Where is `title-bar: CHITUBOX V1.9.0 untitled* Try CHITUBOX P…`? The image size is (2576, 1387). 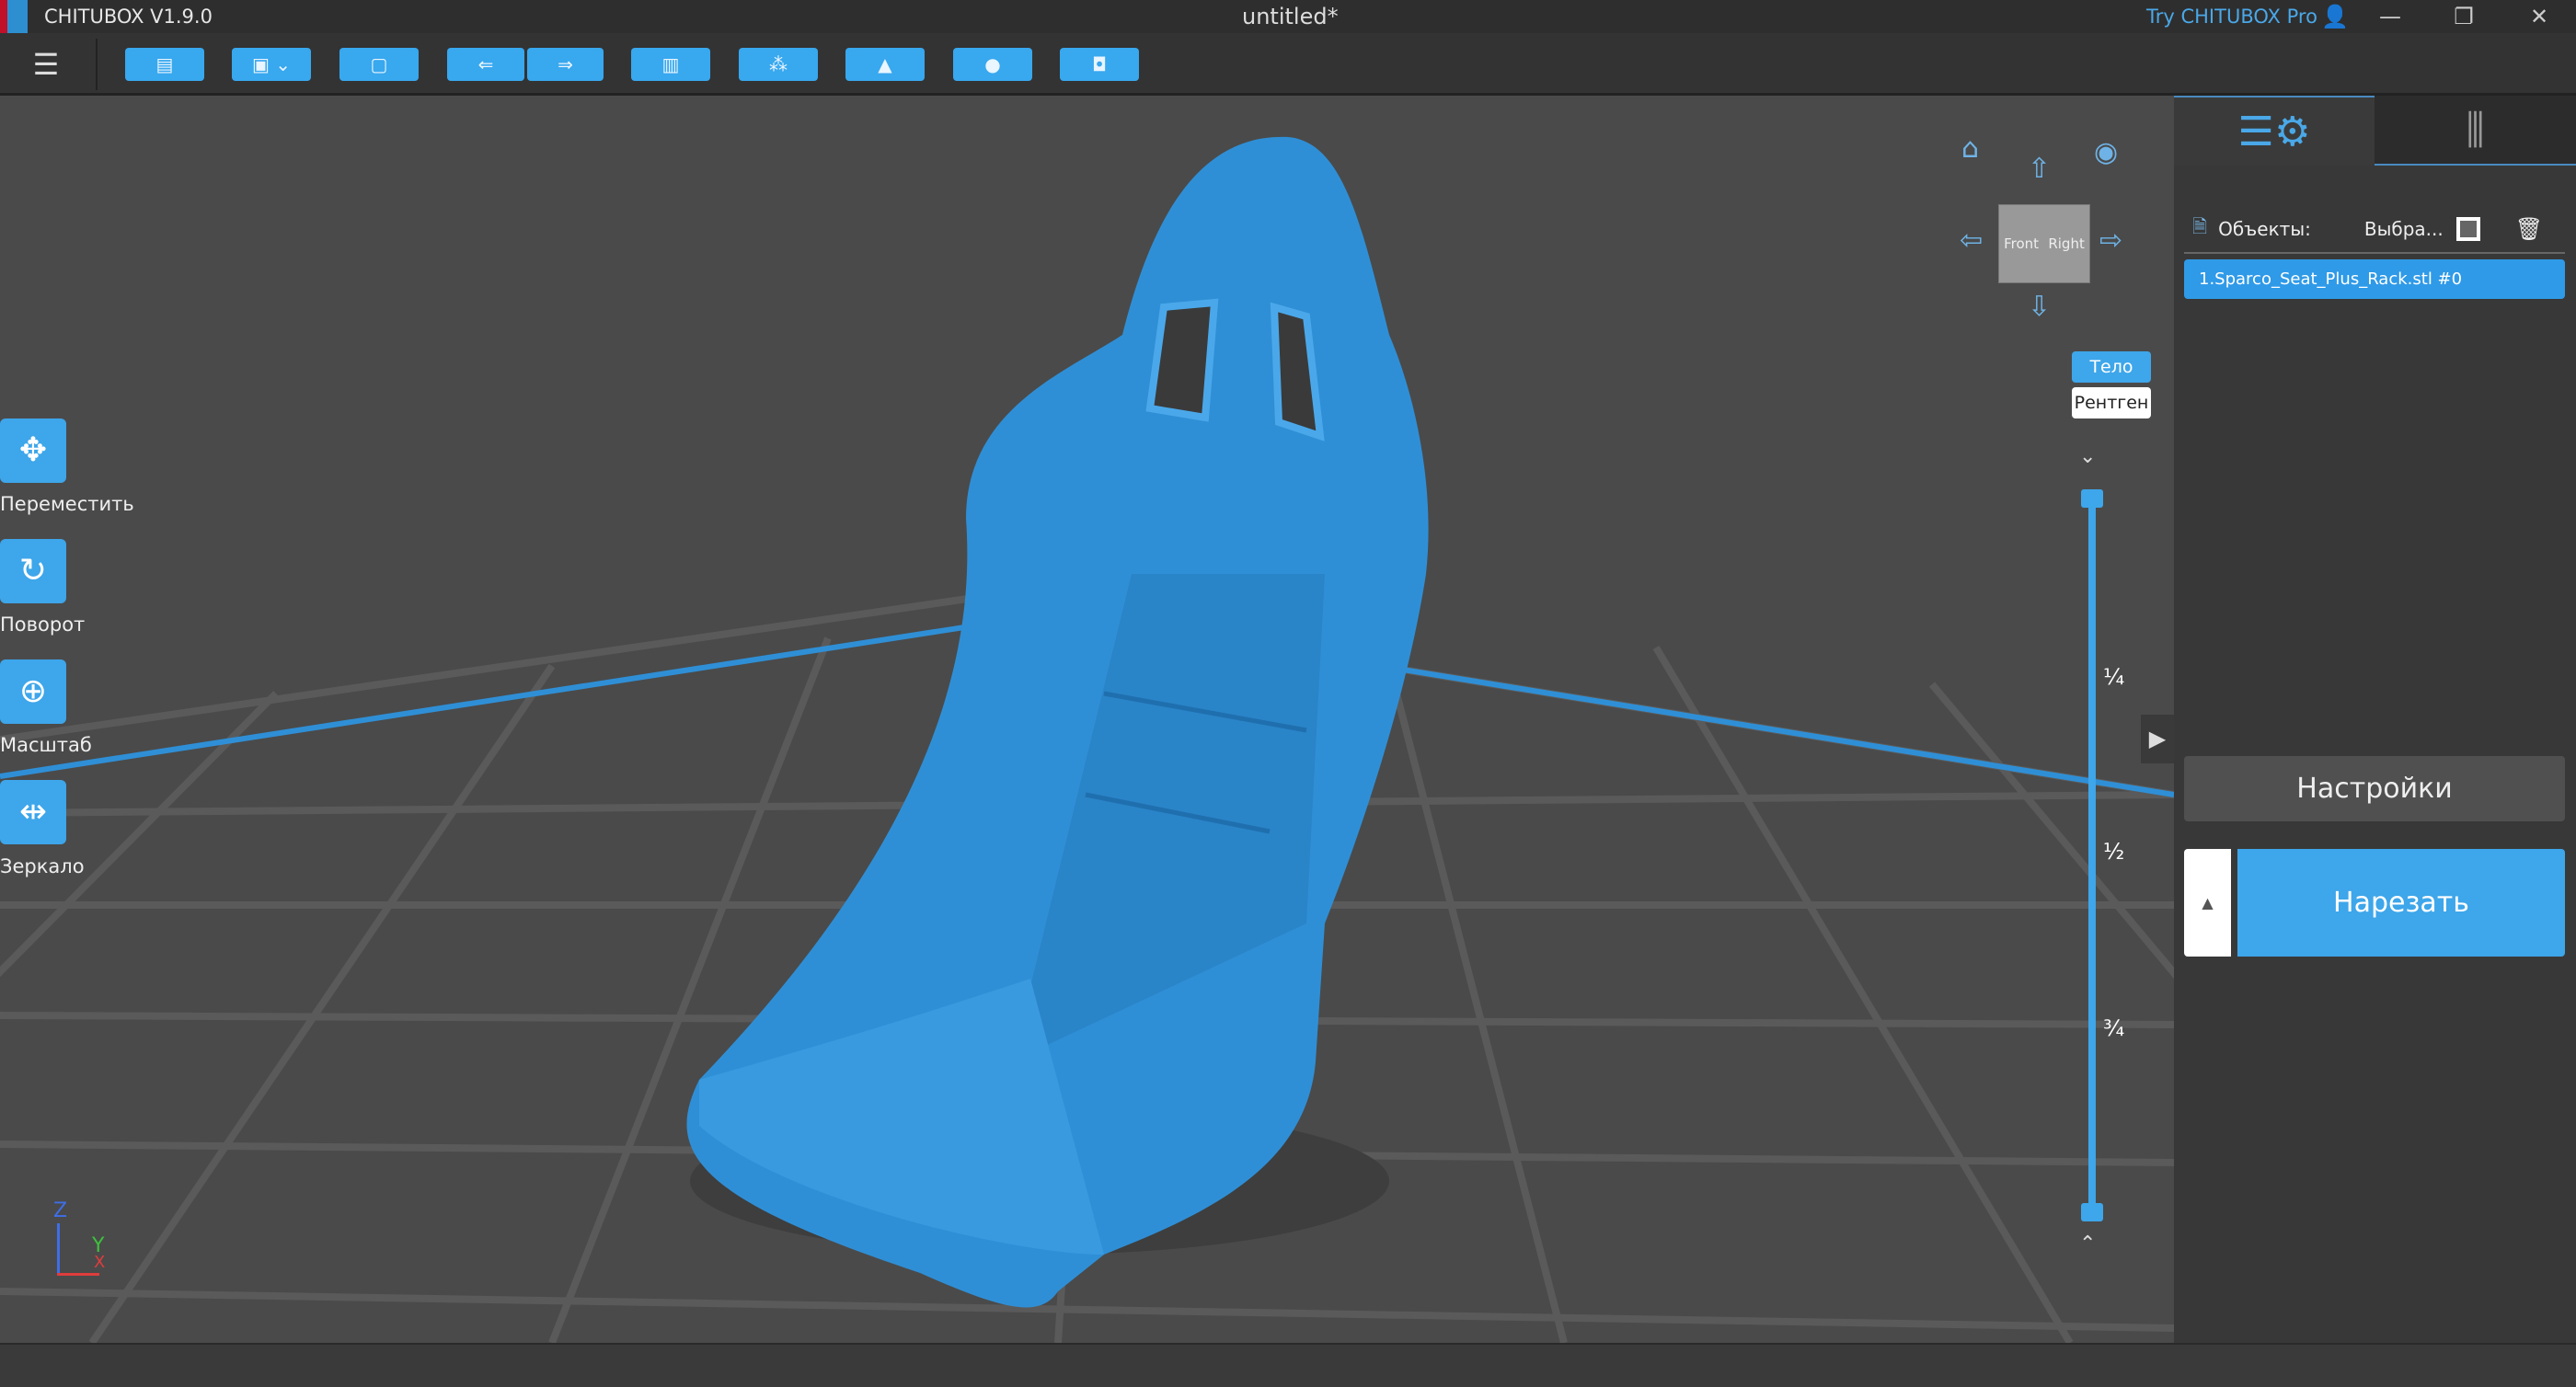
title-bar: CHITUBOX V1.9.0 untitled* Try CHITUBOX P… is located at coordinates (1288, 16).